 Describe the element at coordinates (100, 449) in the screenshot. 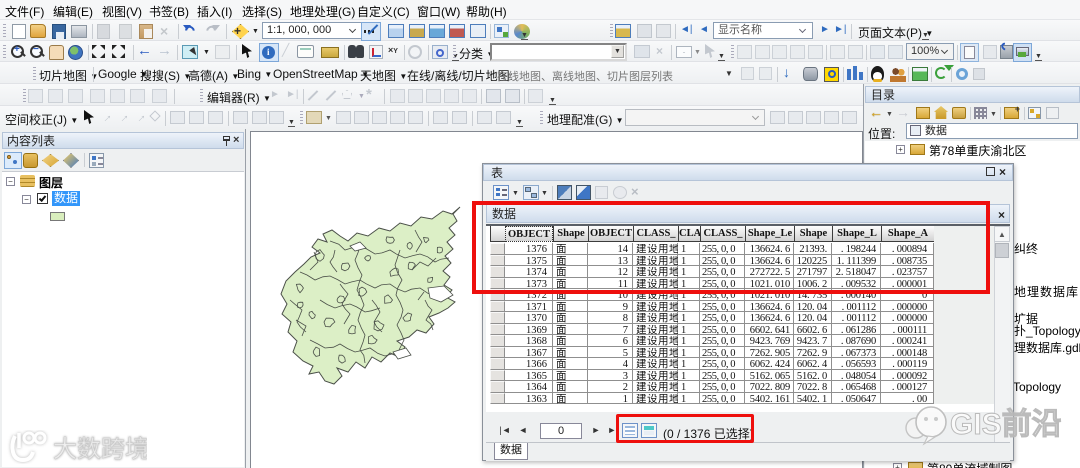

I see `svg-text: 大数跨境` at that location.